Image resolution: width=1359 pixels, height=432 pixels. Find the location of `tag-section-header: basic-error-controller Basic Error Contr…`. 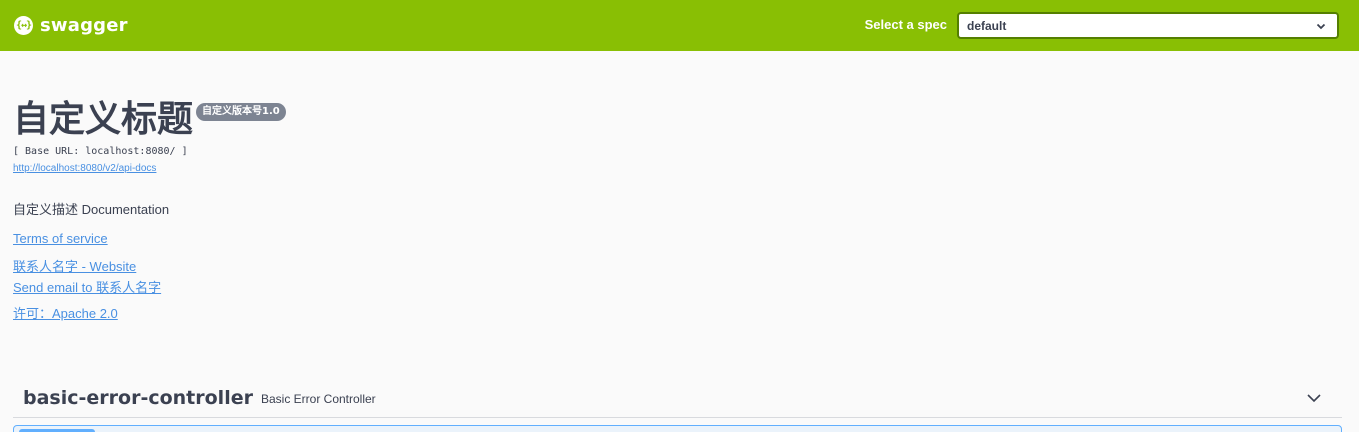

tag-section-header: basic-error-controller Basic Error Contr… is located at coordinates (677, 398).